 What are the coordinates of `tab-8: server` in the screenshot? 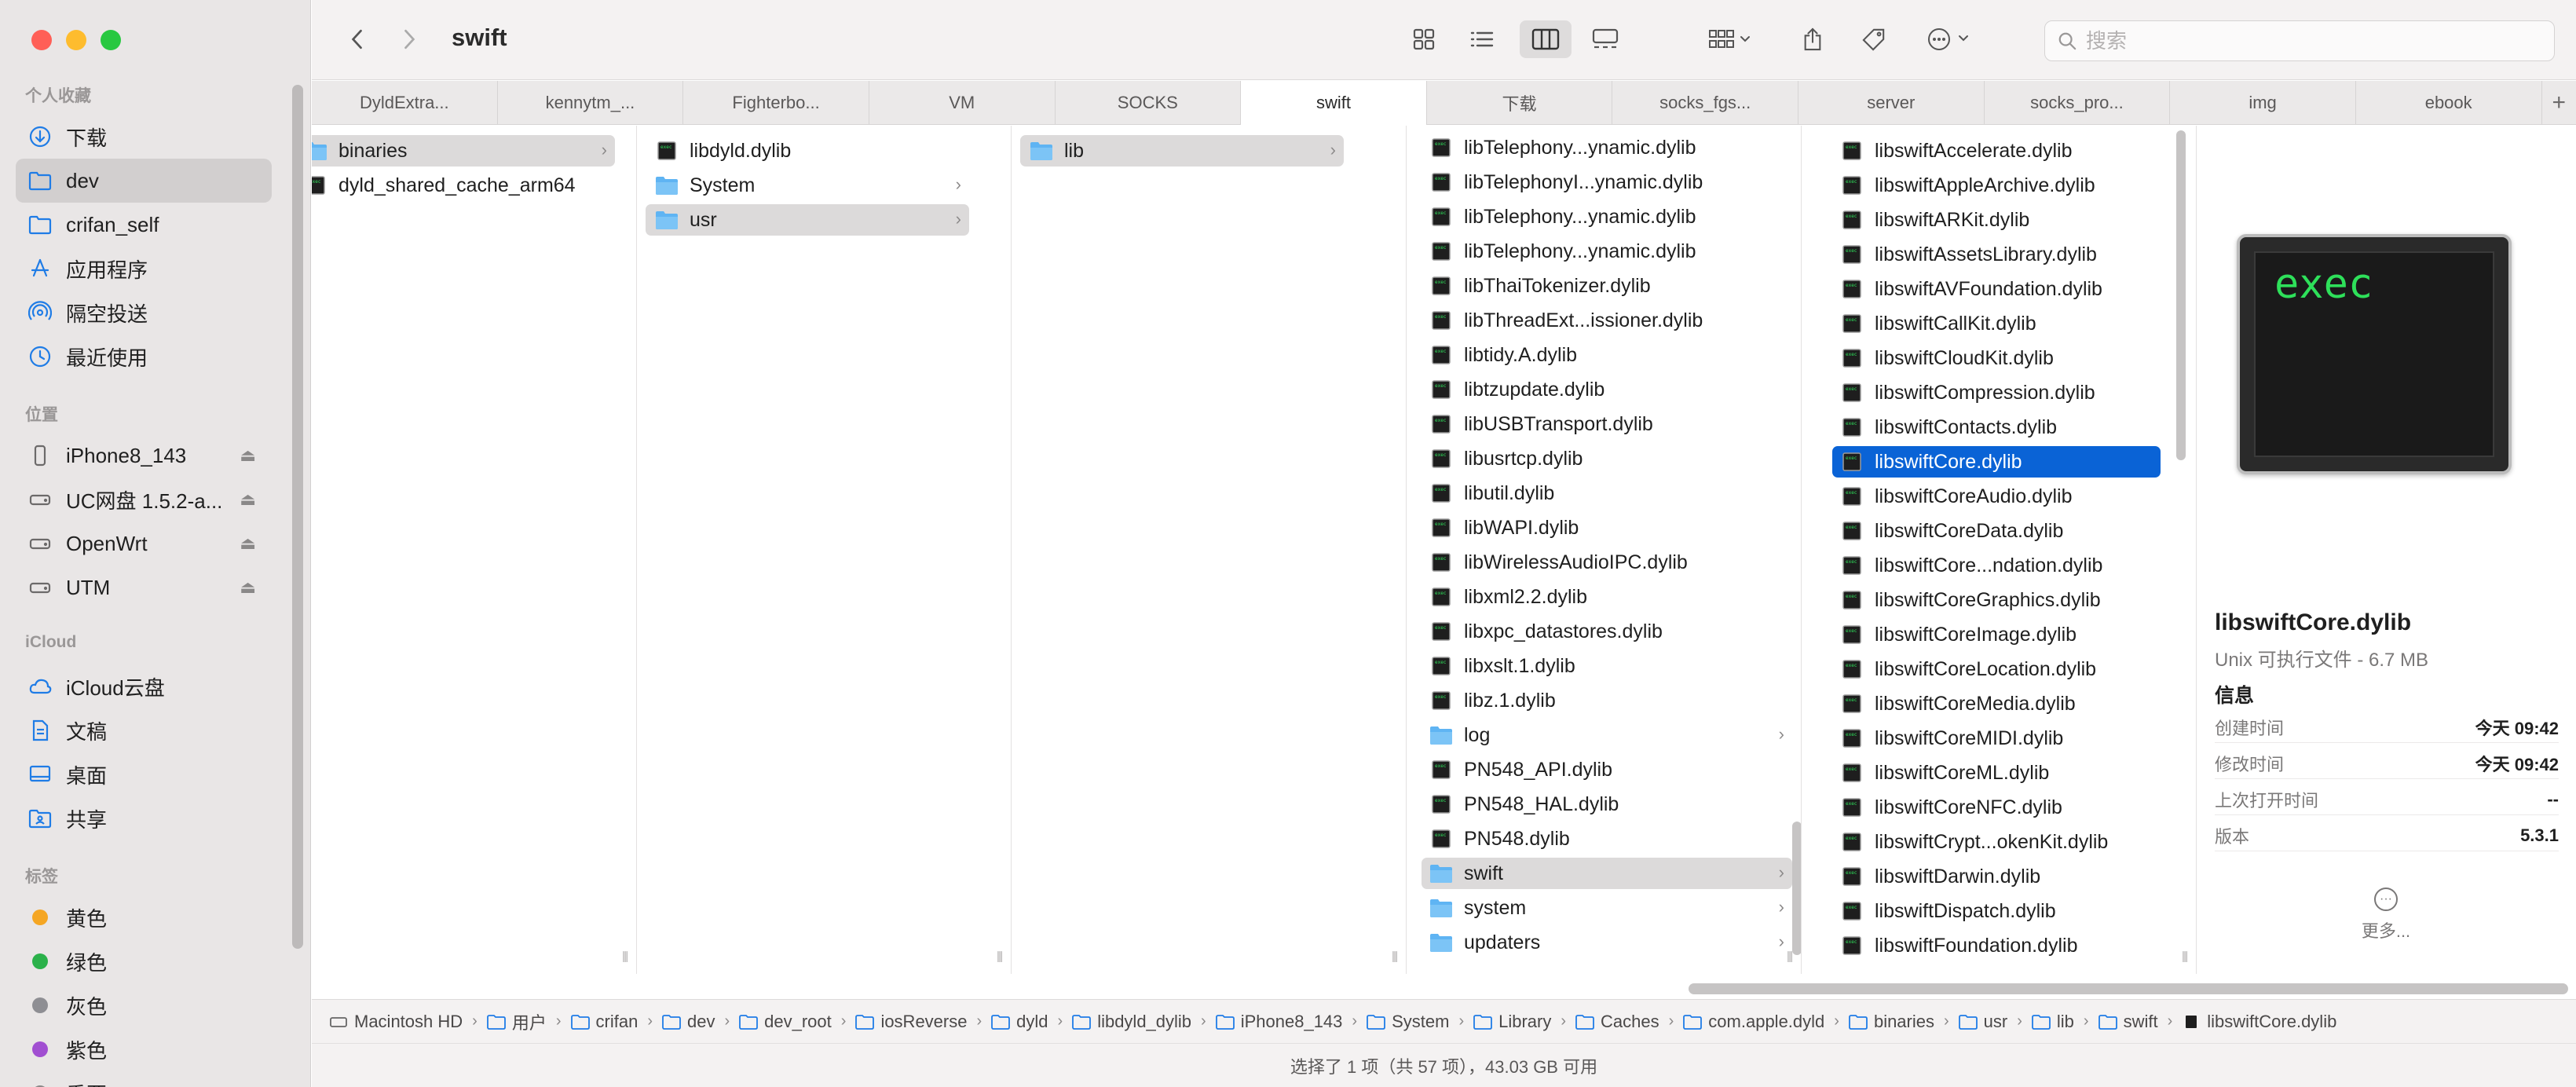 It's located at (1892, 103).